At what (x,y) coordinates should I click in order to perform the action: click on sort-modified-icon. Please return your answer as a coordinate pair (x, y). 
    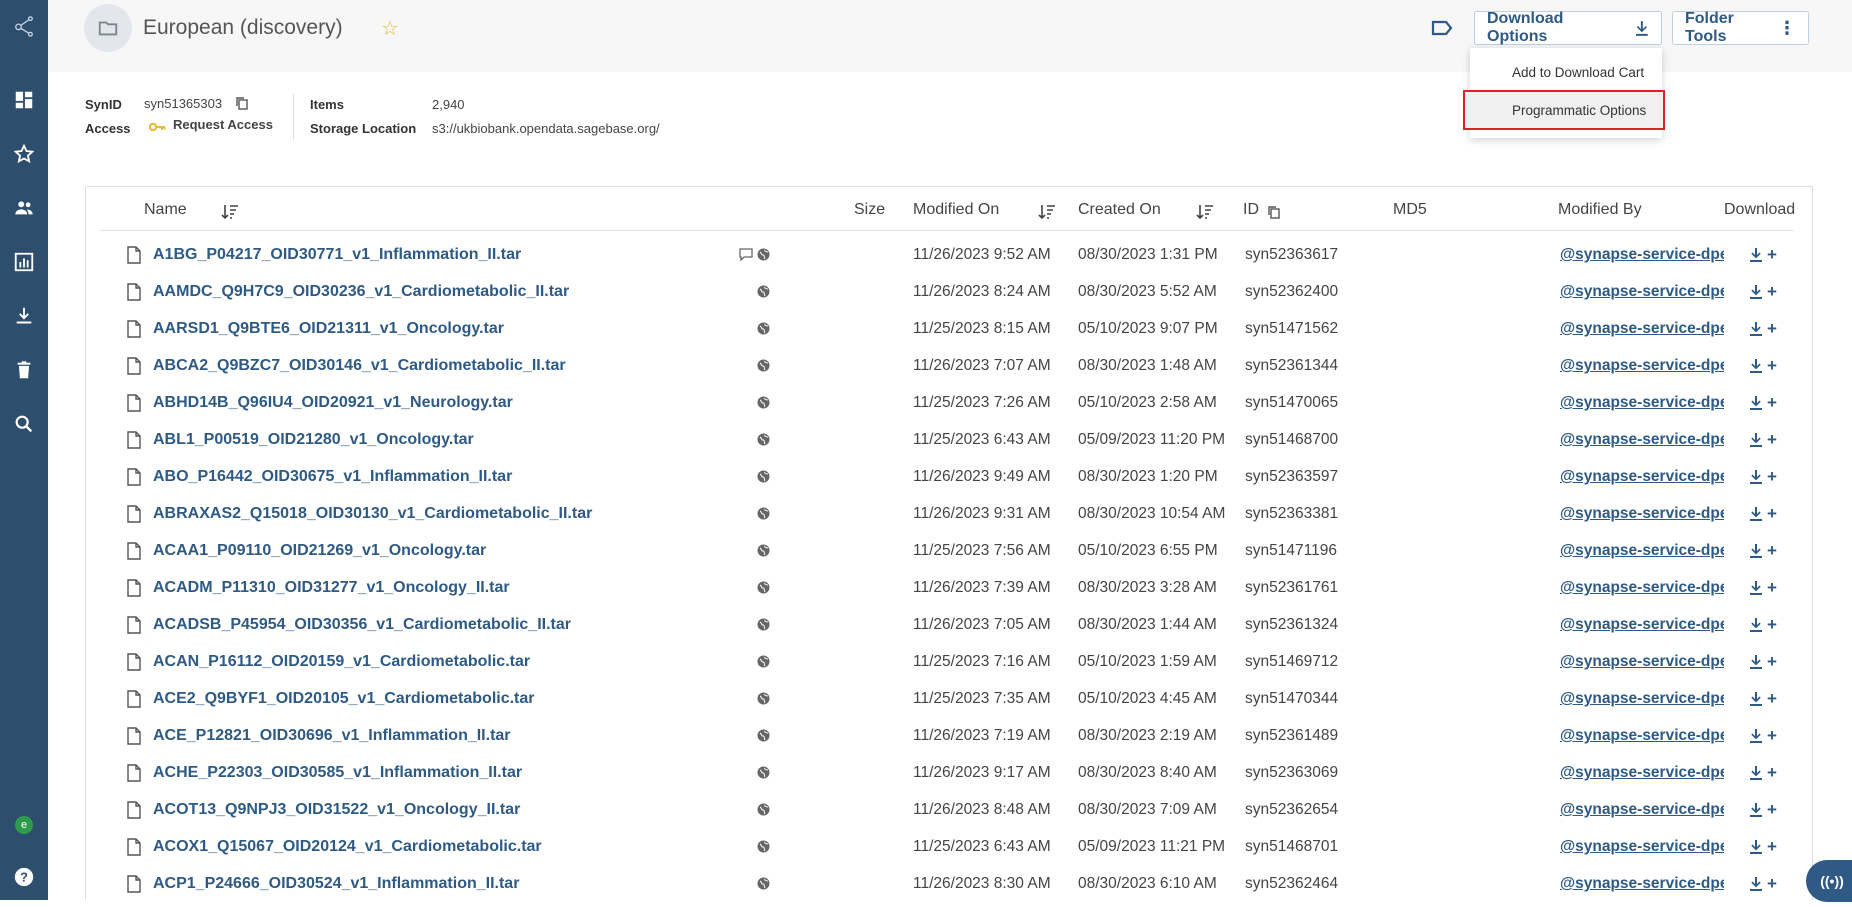
    Looking at the image, I should click on (1047, 214).